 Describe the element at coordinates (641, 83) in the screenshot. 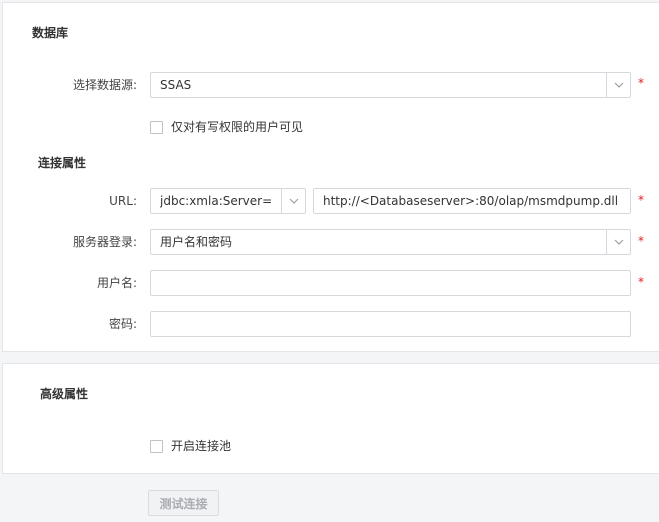

I see `datasource-required-mark: *` at that location.